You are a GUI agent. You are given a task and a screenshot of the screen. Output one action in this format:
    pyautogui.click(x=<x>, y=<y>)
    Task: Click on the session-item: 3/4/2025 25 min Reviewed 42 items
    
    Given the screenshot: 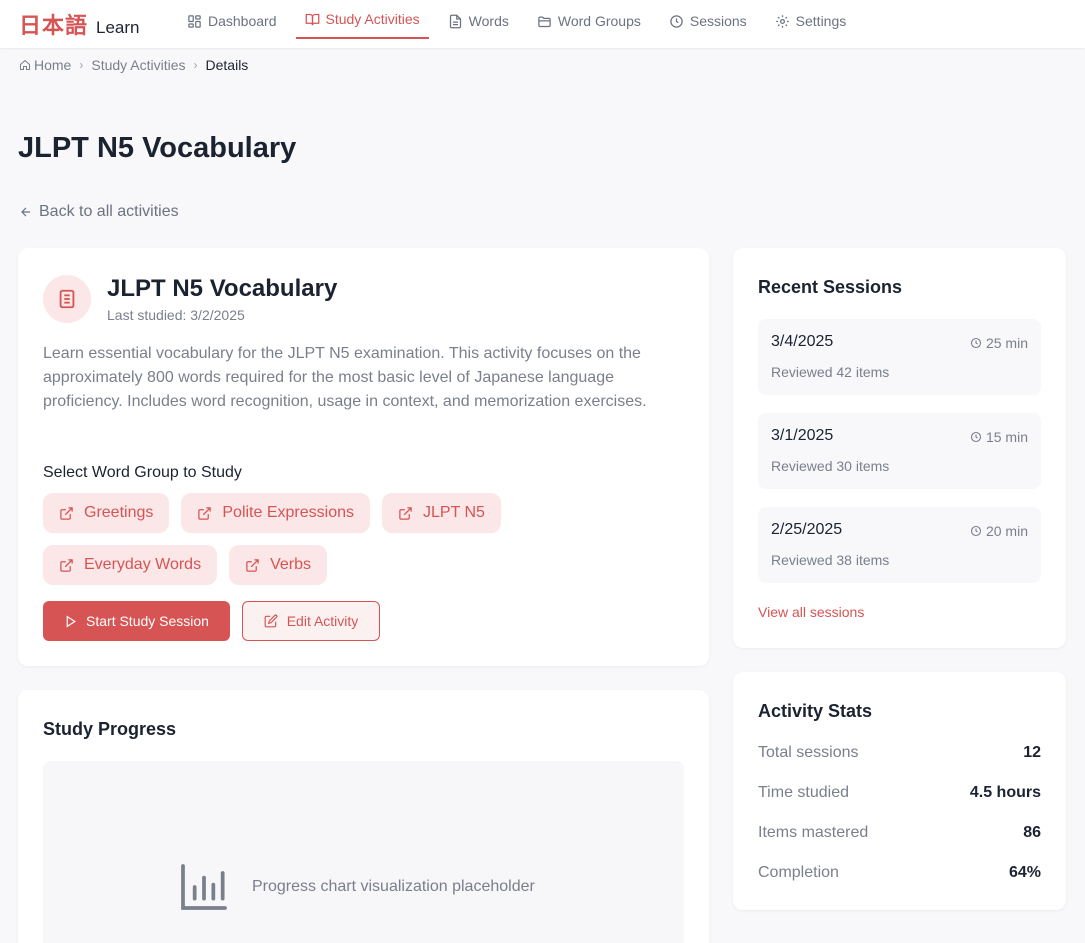 What is the action you would take?
    pyautogui.click(x=899, y=357)
    